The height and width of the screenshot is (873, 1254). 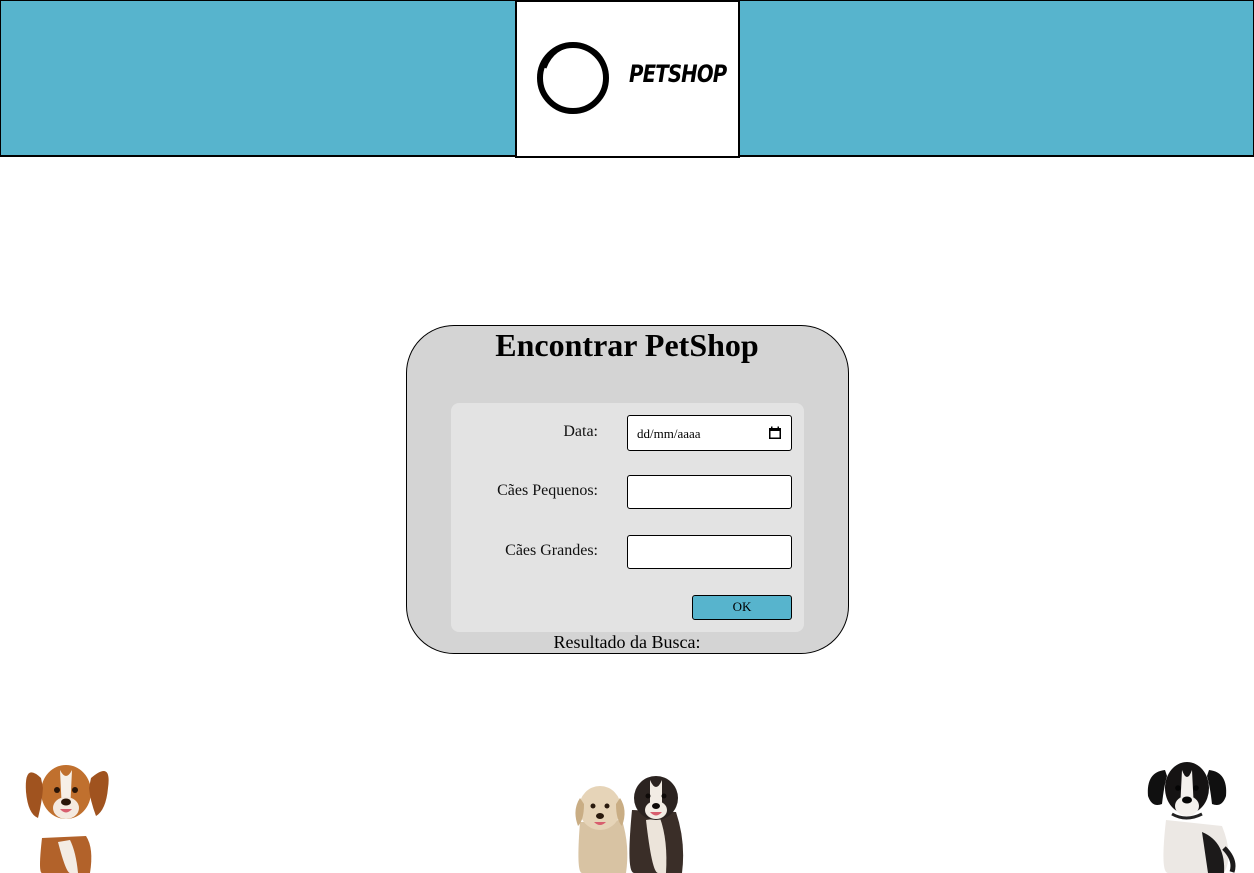 I want to click on small-dogs-input, so click(x=709, y=492).